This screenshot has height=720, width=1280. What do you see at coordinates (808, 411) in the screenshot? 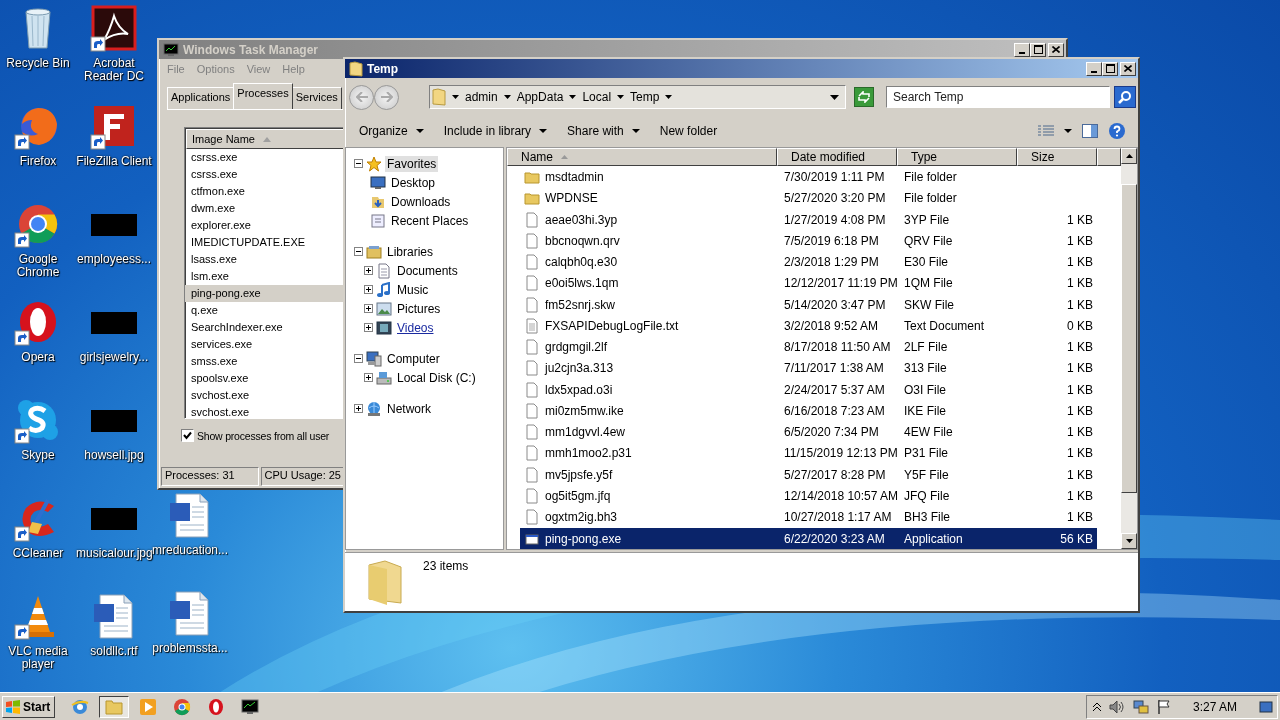
I see `file-row: mi0zm5mw.ike 6/16/2018 7:23 AM IKE File 1 KB` at bounding box center [808, 411].